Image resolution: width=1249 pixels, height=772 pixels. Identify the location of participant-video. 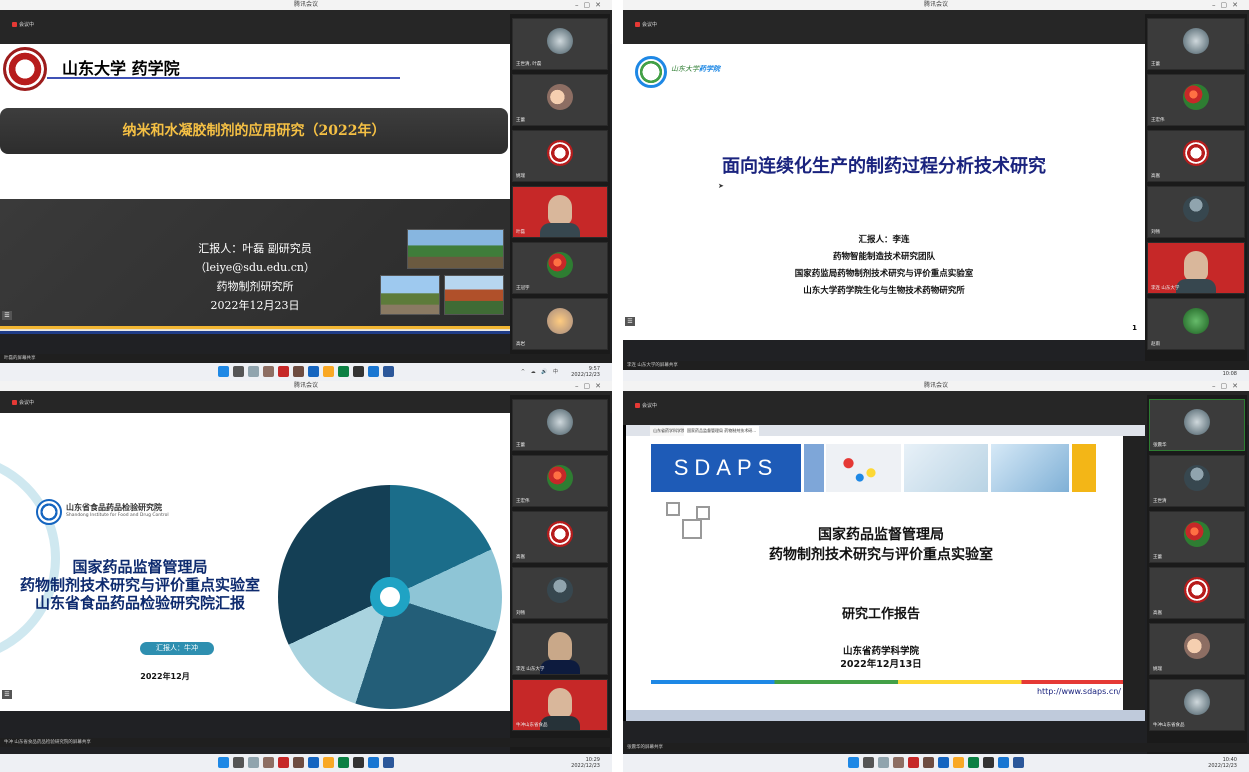
(560, 647).